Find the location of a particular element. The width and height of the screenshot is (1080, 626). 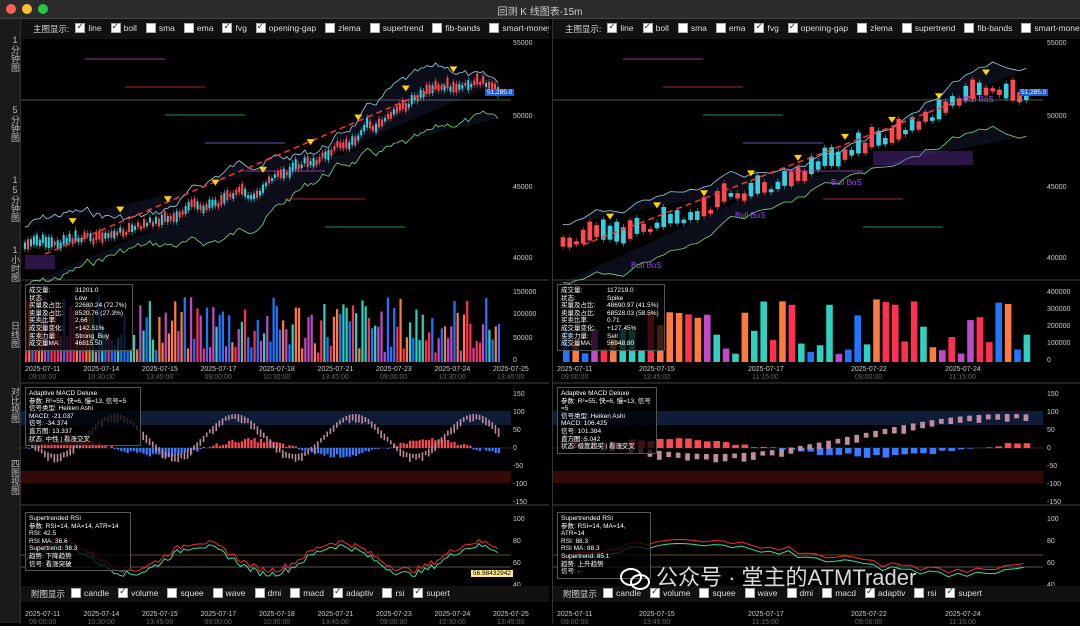

sub-option-candle: candle is located at coordinates (90, 593).